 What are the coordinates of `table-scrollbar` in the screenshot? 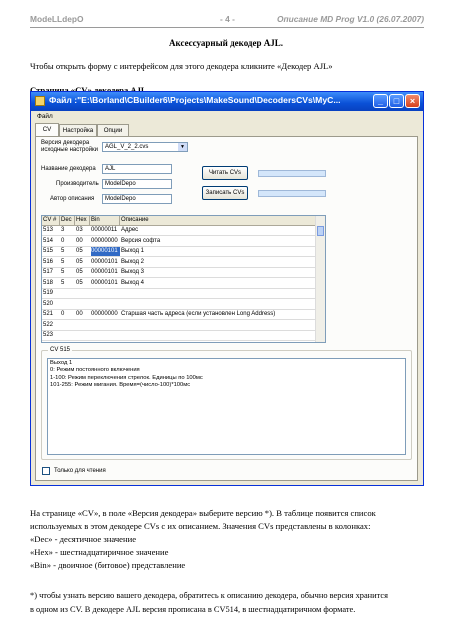 It's located at (320, 279).